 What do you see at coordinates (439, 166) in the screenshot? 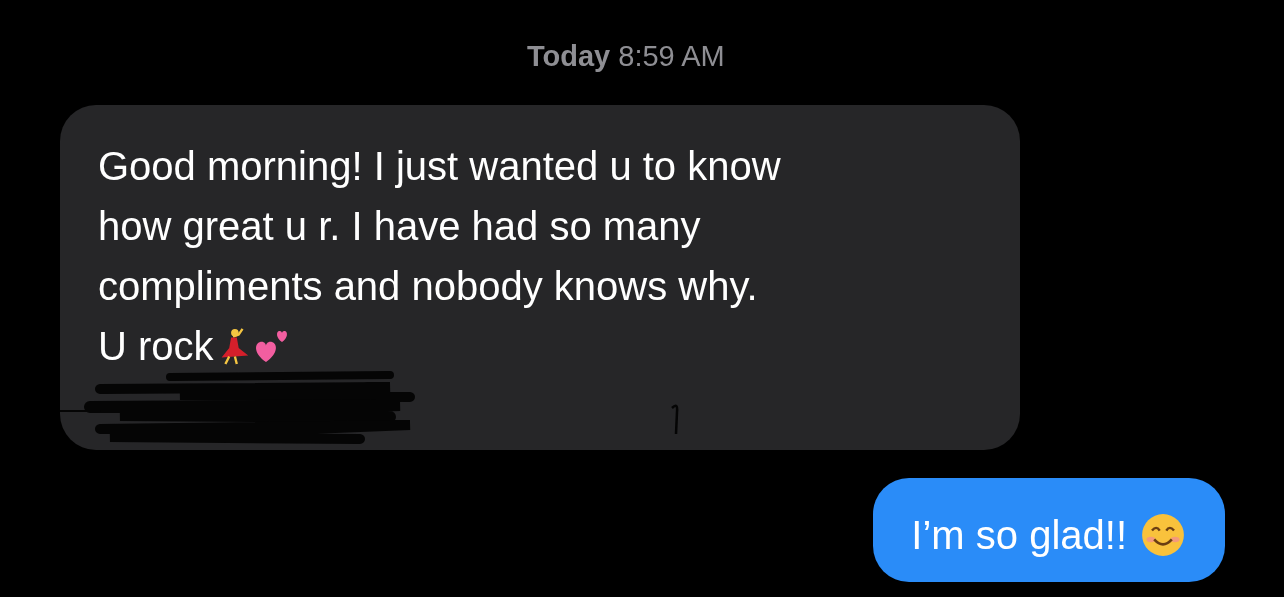
I see `message-text: Good morning! I just wanted u to know` at bounding box center [439, 166].